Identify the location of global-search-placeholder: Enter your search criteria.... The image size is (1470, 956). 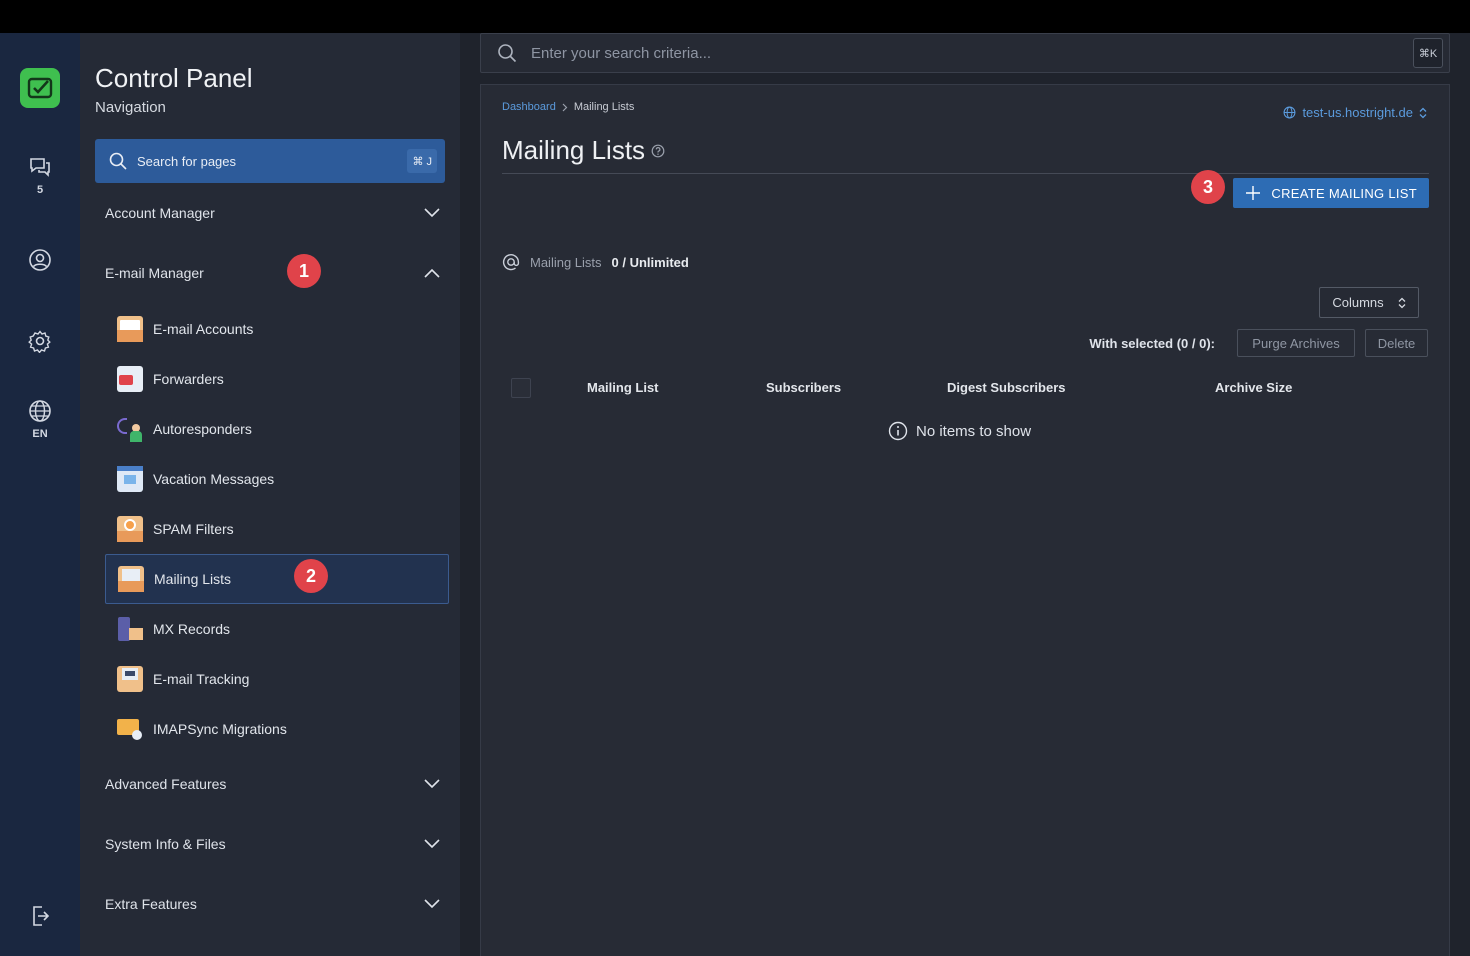
(621, 53).